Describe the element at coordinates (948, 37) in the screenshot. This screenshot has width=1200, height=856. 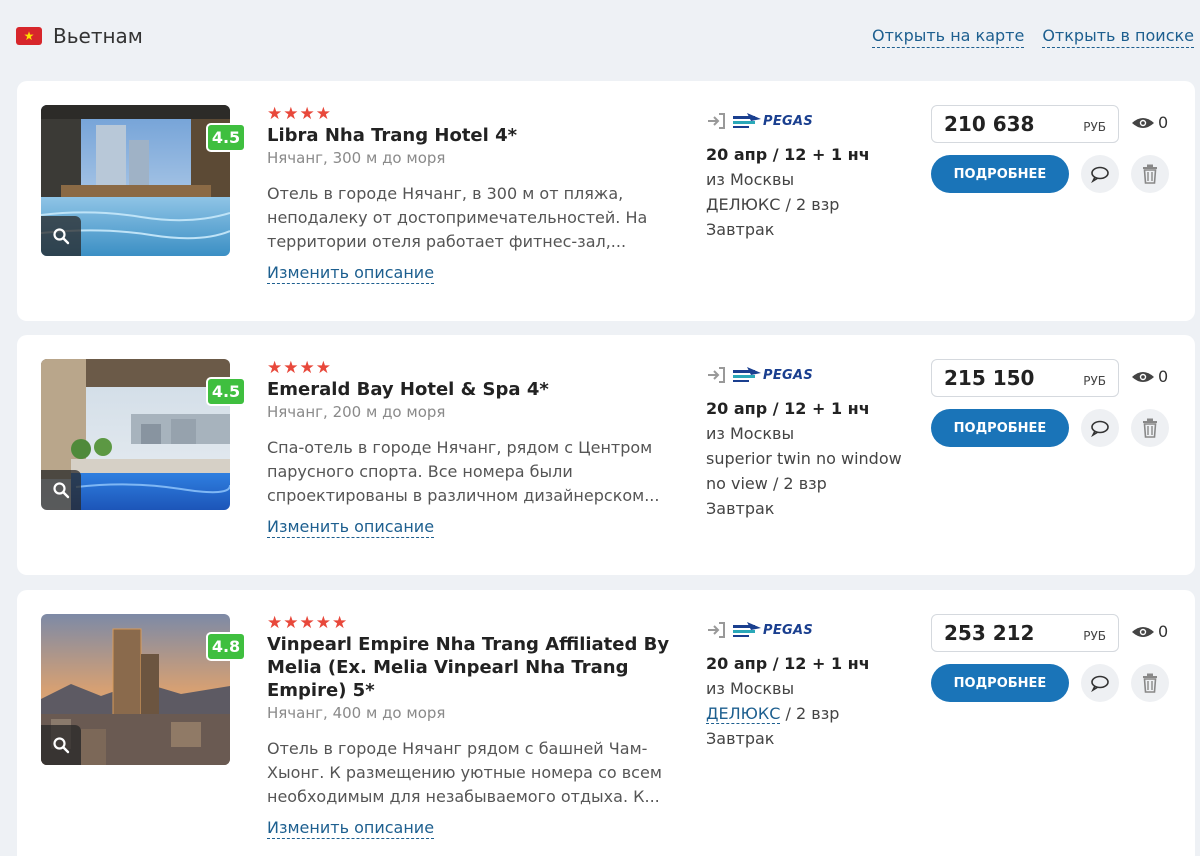
I see `open-on-map-link: Открыть на карте` at that location.